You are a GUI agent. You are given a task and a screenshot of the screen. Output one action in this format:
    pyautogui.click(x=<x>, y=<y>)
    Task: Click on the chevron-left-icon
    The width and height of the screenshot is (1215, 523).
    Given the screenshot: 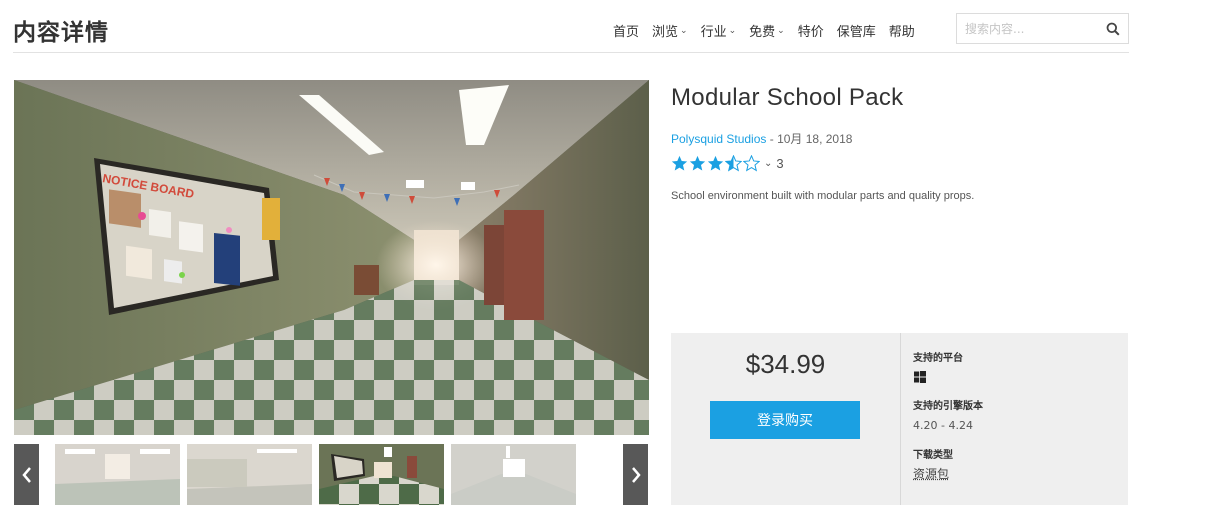 What is the action you would take?
    pyautogui.click(x=26, y=474)
    